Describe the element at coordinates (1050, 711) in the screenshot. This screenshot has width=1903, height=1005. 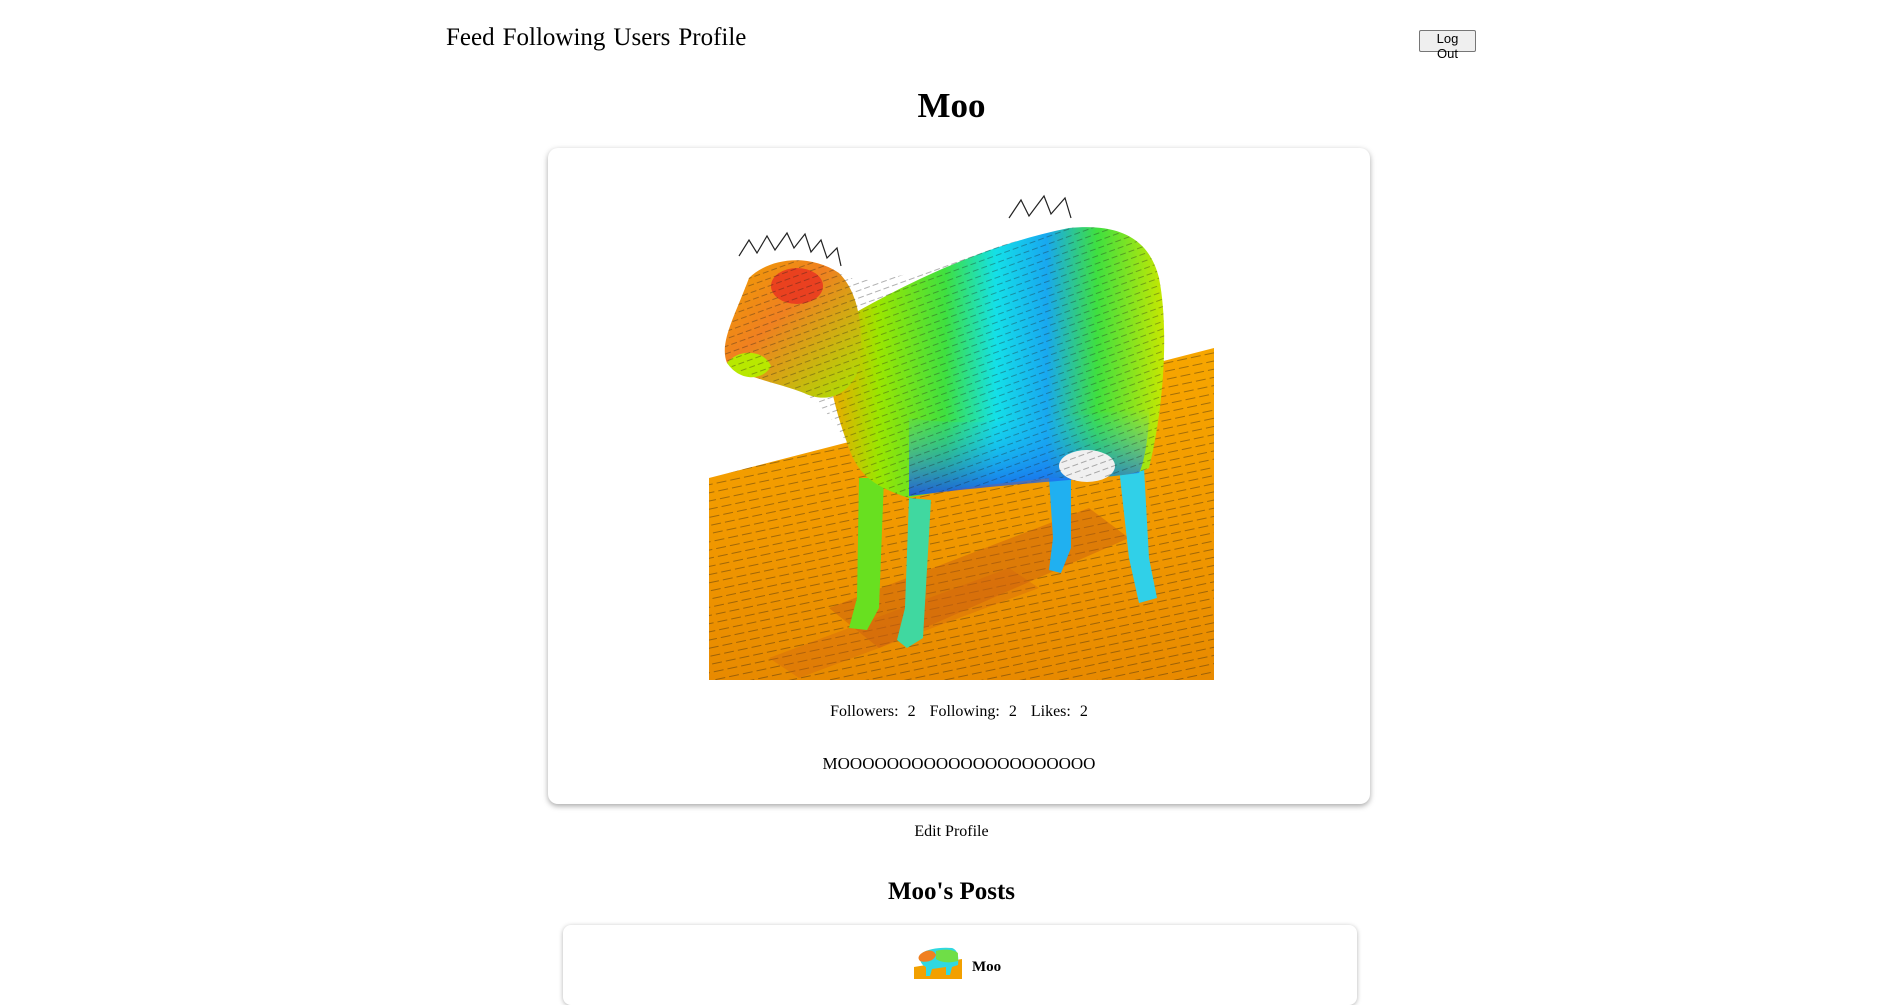
I see `likes-label: Likes:` at that location.